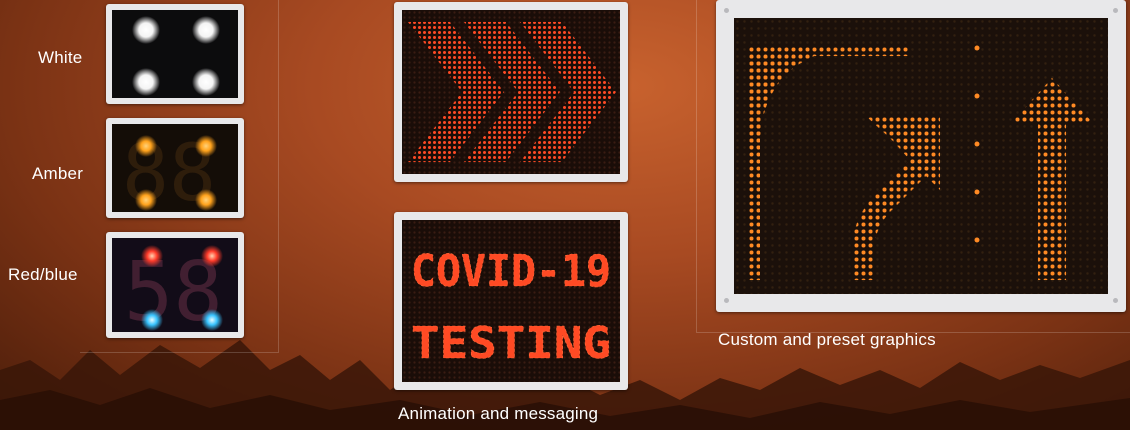 This screenshot has width=1130, height=430. Describe the element at coordinates (511, 271) in the screenshot. I see `message-line-1: COVID-19` at that location.